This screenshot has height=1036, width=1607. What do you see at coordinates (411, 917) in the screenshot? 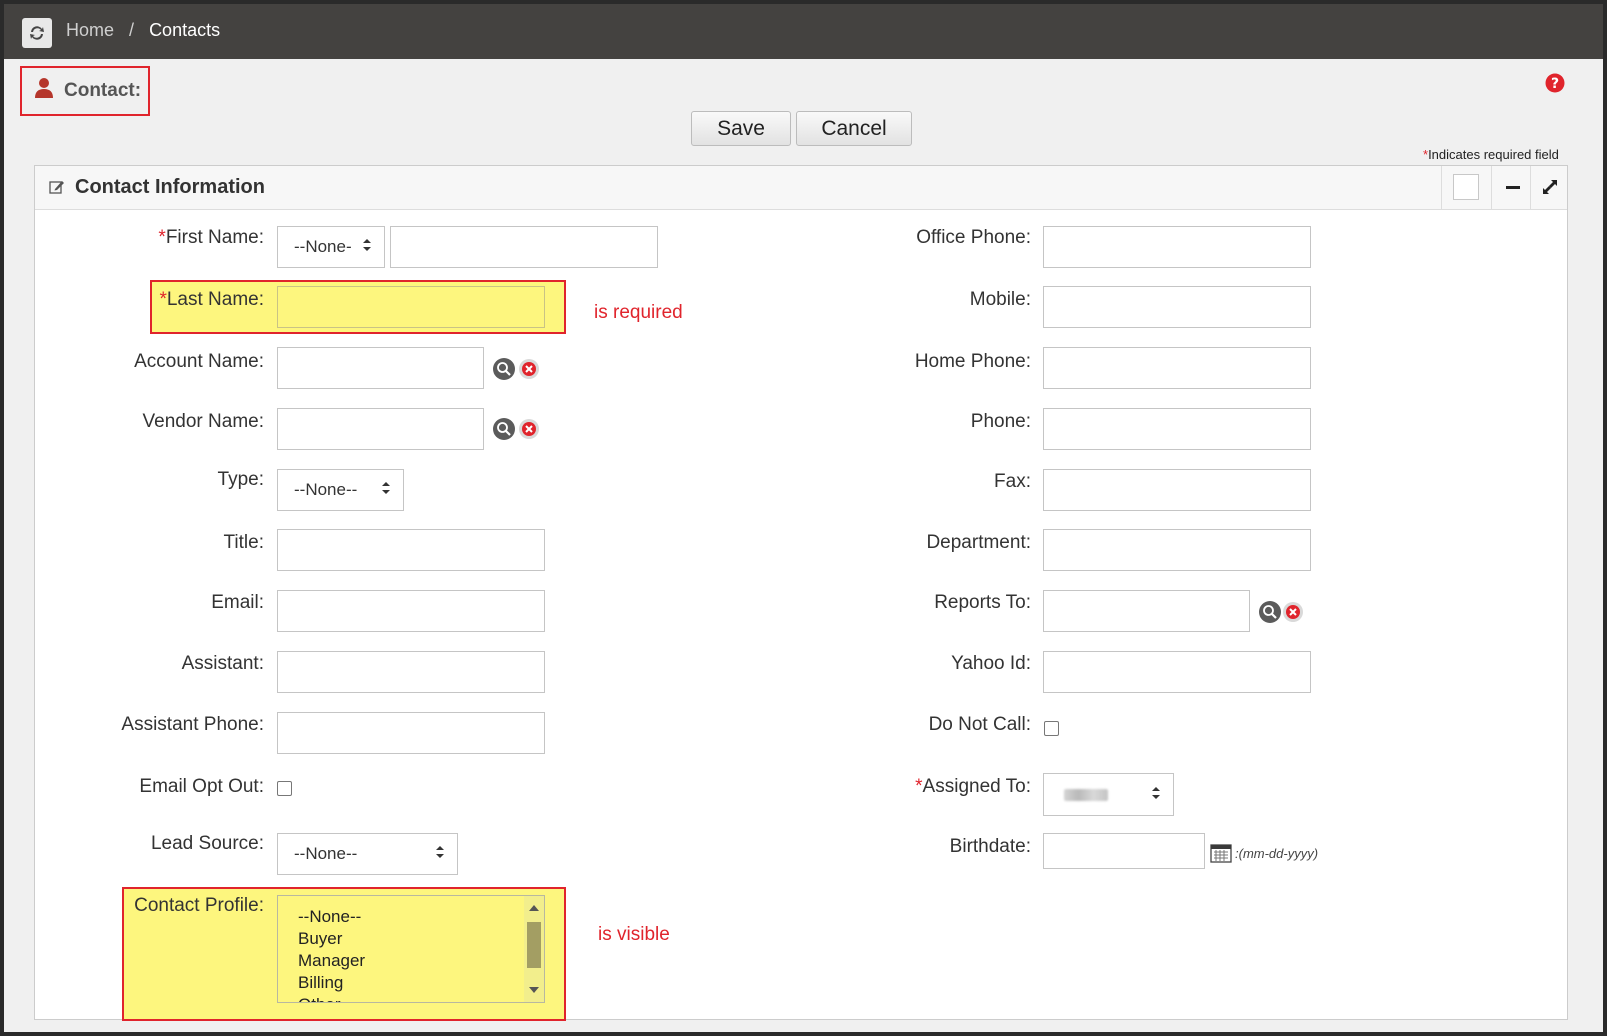
I see `list-item: --None--` at bounding box center [411, 917].